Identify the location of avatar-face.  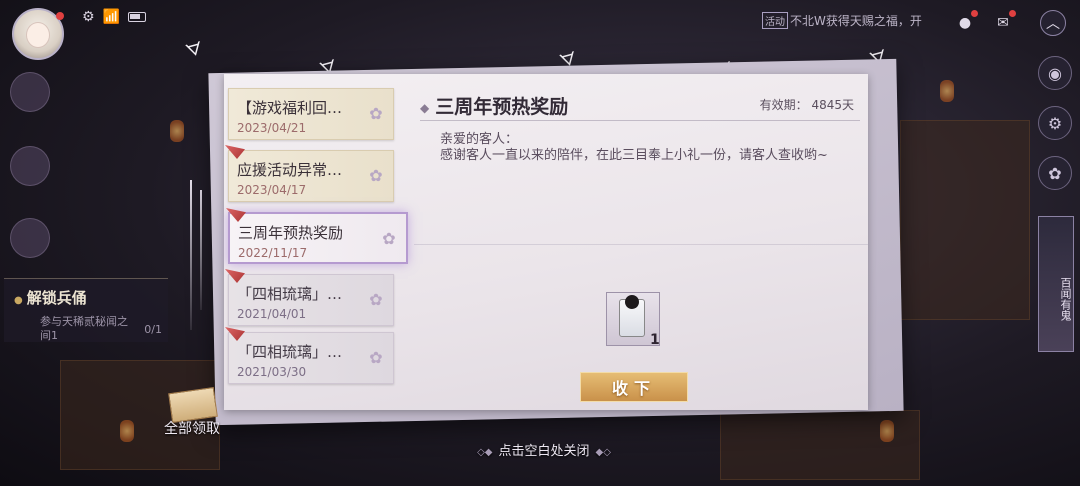
(38, 35).